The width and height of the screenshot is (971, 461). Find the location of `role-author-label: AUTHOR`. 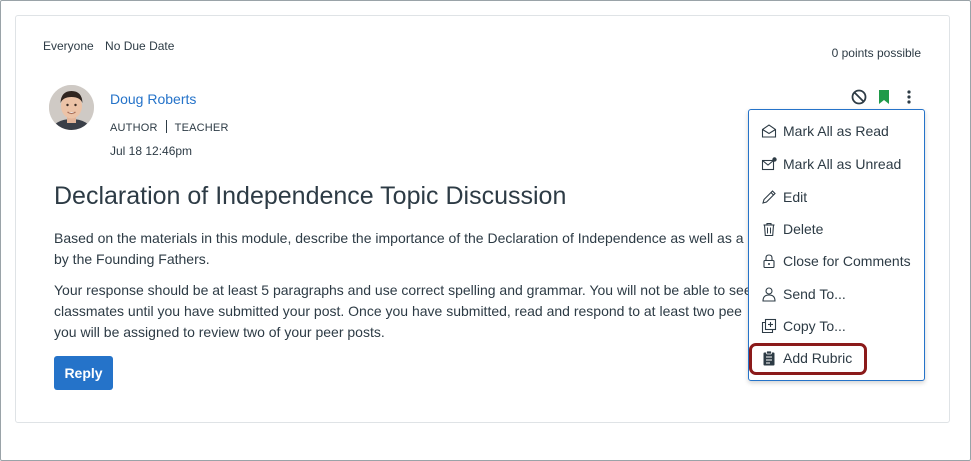

role-author-label: AUTHOR is located at coordinates (134, 128).